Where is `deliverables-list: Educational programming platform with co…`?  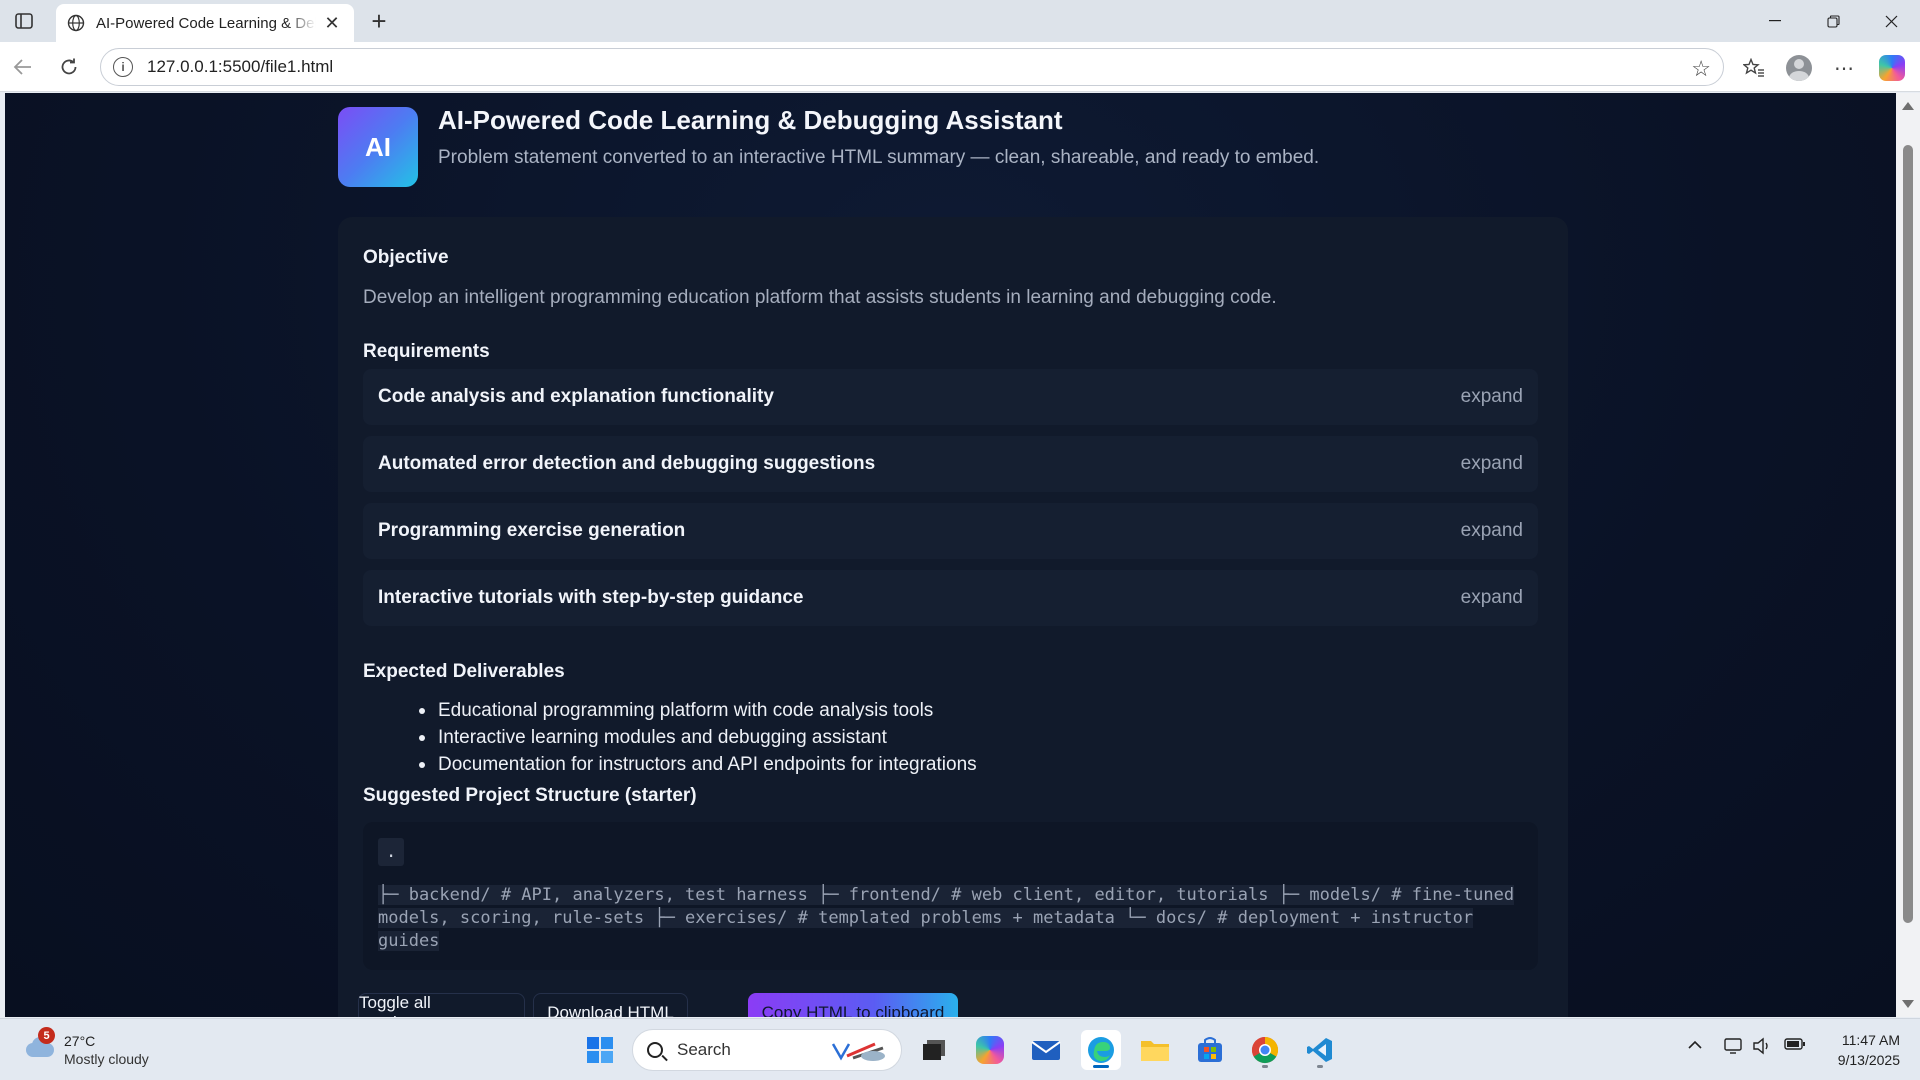 deliverables-list: Educational programming platform with co… is located at coordinates (698, 737).